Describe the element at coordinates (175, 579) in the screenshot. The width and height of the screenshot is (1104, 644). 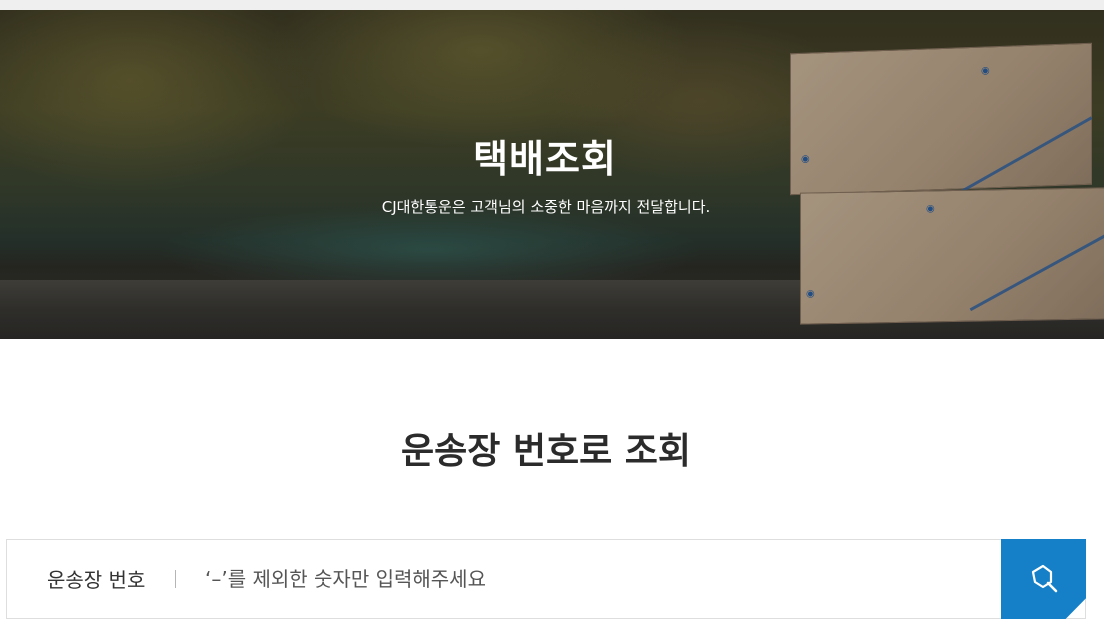
I see `divider` at that location.